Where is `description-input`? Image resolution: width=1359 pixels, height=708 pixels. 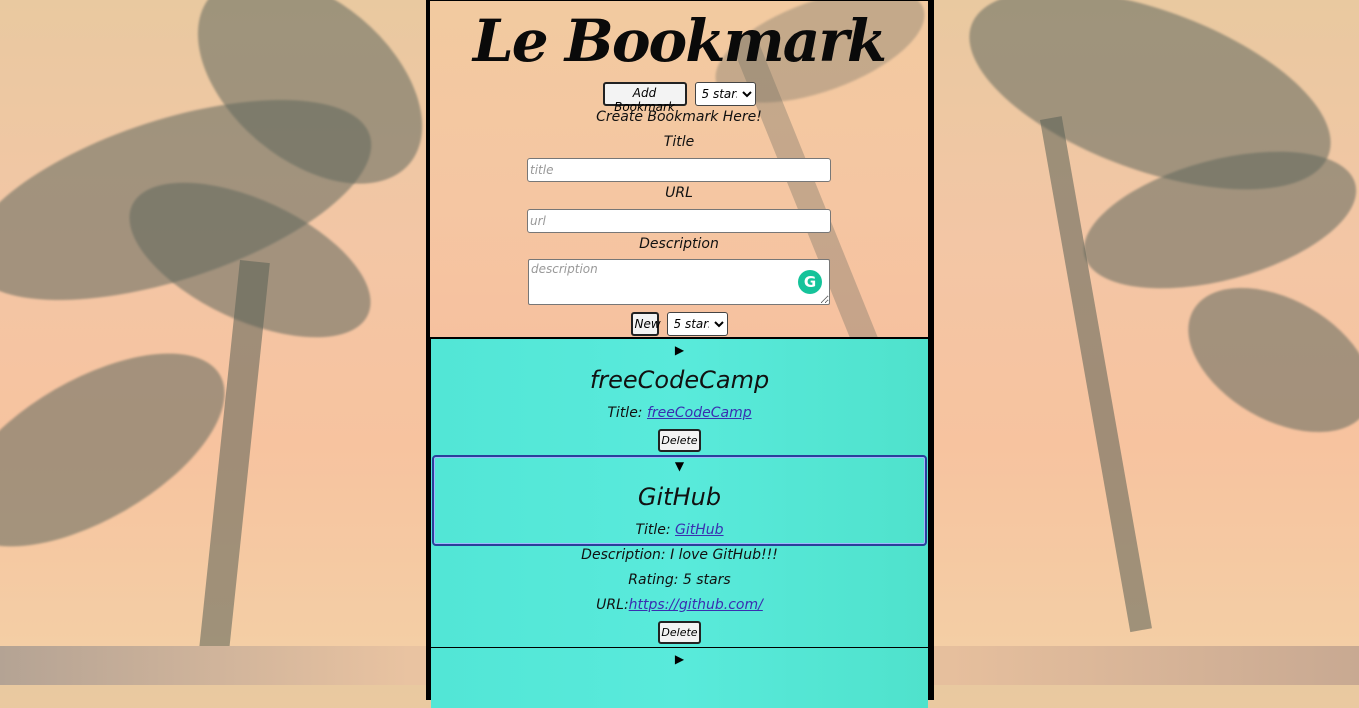 description-input is located at coordinates (679, 282).